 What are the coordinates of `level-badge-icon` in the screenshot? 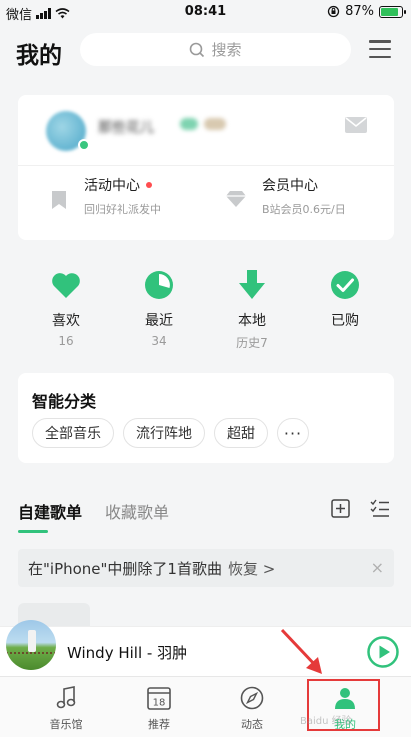 It's located at (215, 124).